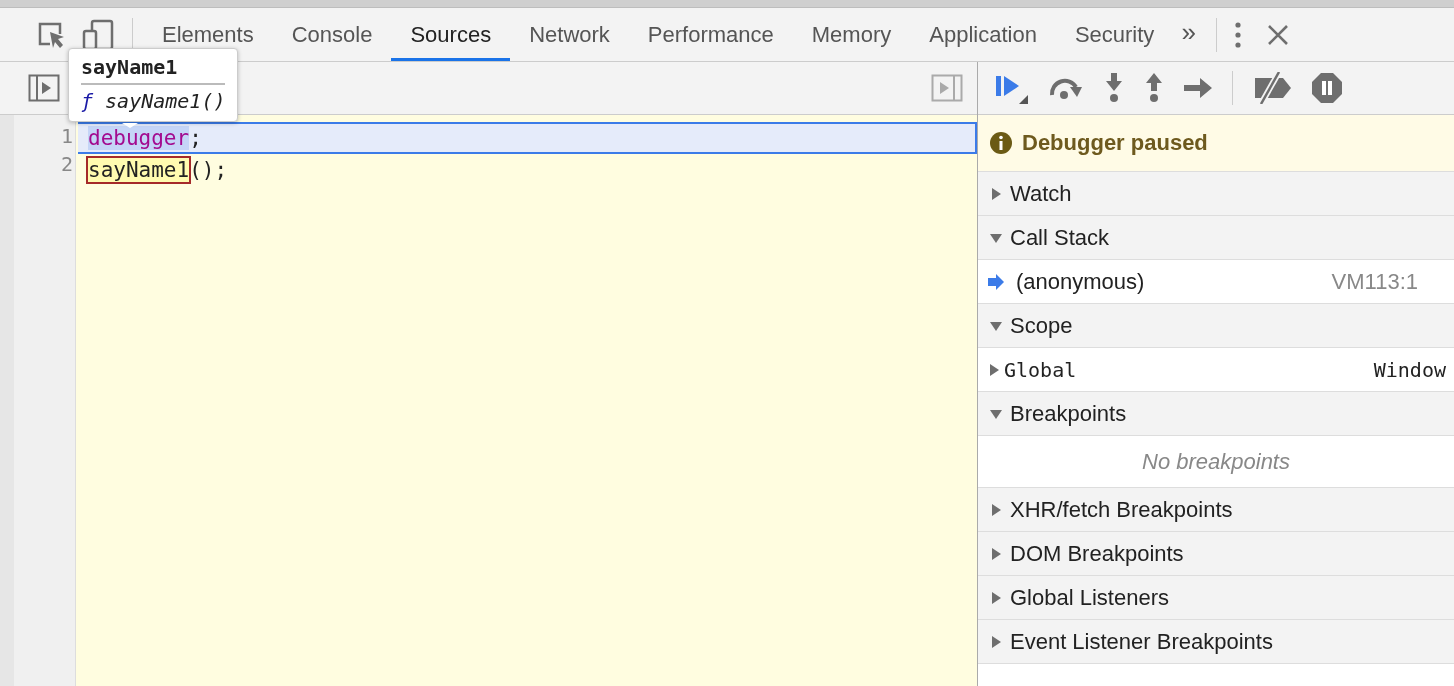 The image size is (1454, 686). I want to click on deactivate-breakpoints-icon, so click(1272, 88).